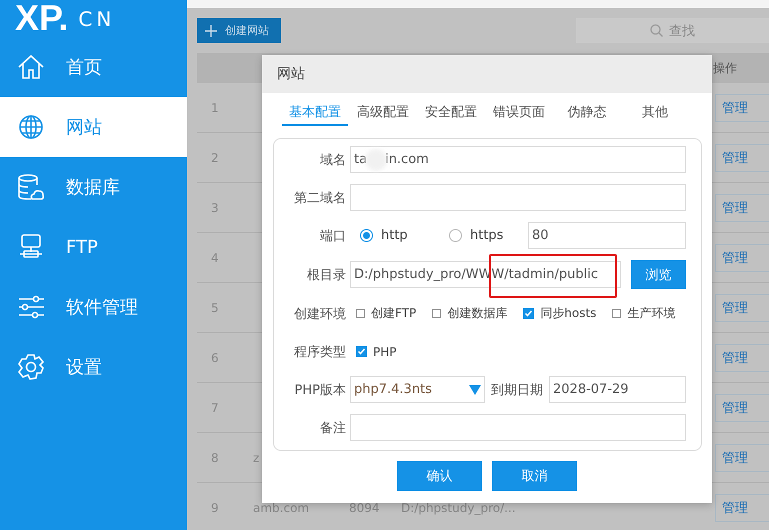  Describe the element at coordinates (568, 313) in the screenshot. I see `checkbox-label: 同步hosts` at that location.